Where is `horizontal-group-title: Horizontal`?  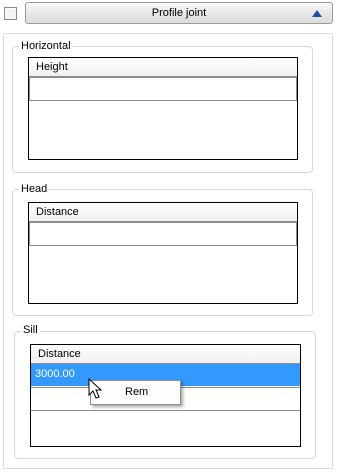 horizontal-group-title: Horizontal is located at coordinates (46, 46).